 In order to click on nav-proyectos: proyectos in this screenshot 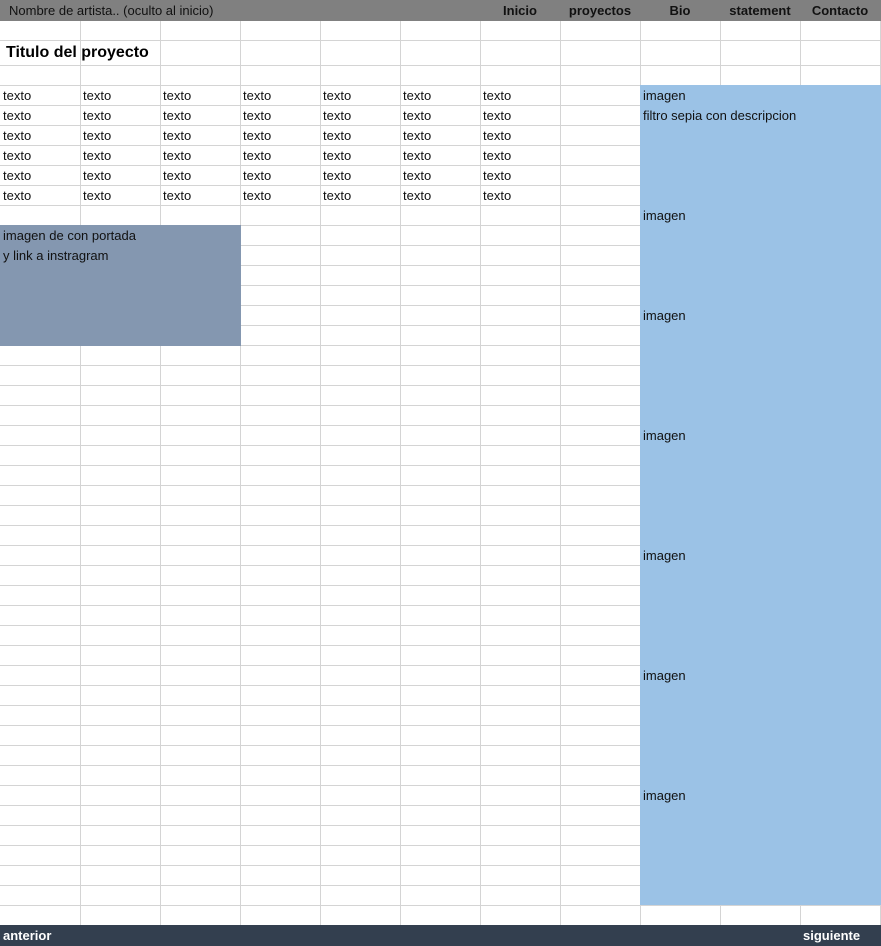, I will do `click(600, 10)`.